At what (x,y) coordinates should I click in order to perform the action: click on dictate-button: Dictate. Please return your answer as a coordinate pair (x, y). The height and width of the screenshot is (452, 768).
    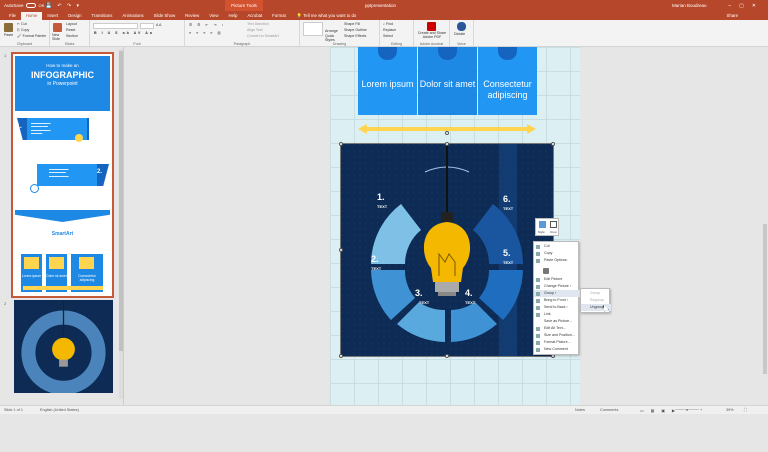
    Looking at the image, I should click on (459, 34).